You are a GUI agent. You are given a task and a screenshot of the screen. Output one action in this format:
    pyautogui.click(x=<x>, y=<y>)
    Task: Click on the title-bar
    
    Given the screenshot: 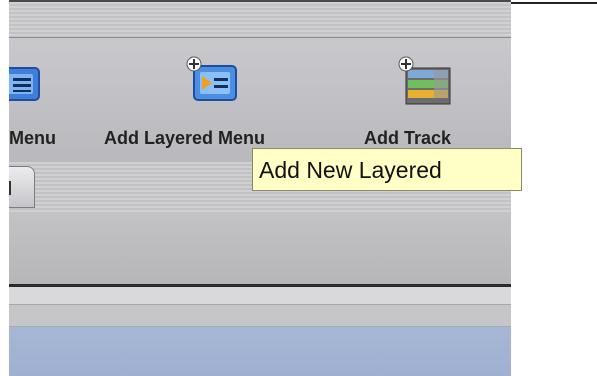 What is the action you would take?
    pyautogui.click(x=260, y=19)
    